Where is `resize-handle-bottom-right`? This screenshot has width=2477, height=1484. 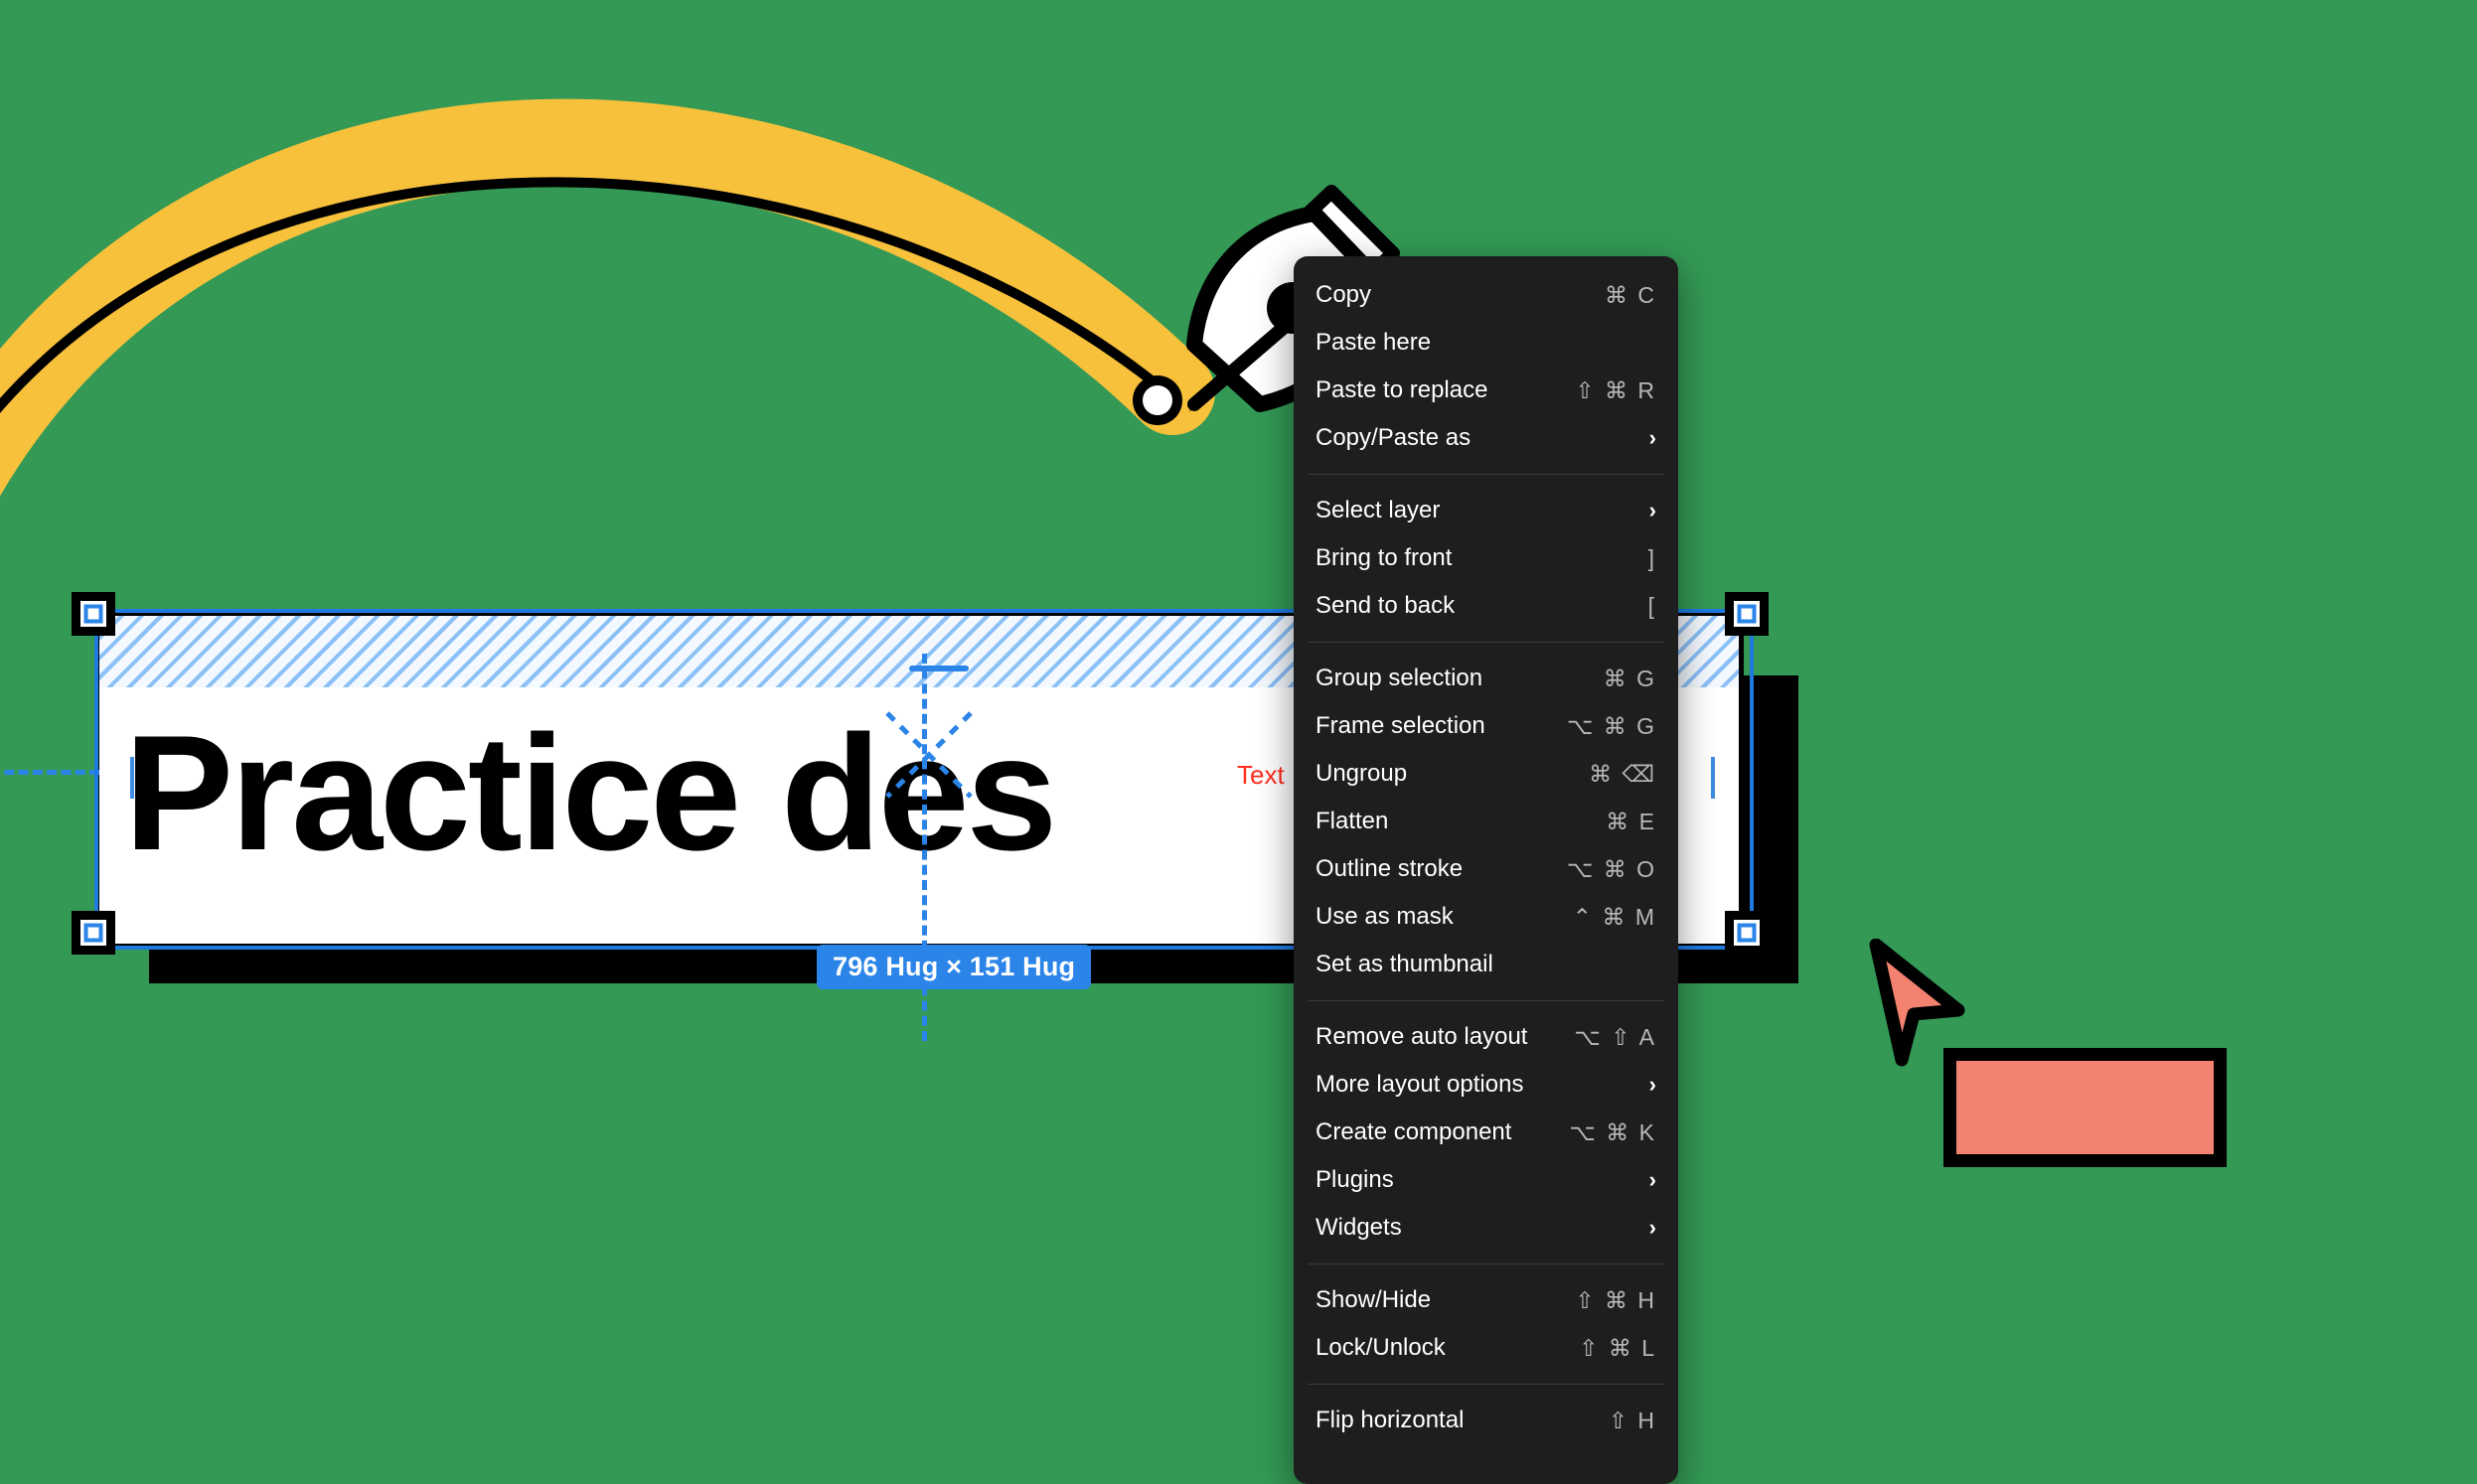
resize-handle-bottom-right is located at coordinates (1747, 933).